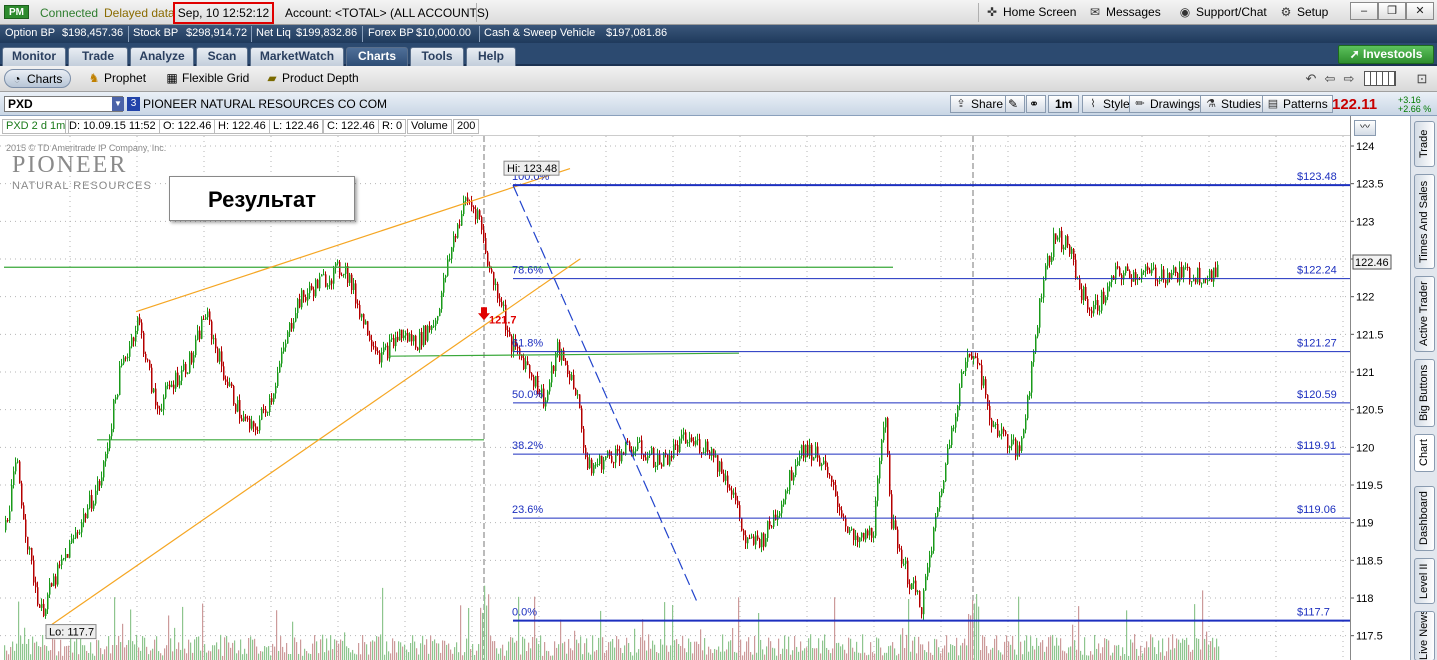  Describe the element at coordinates (387, 13) in the screenshot. I see `account-selector: Account: <TOTAL> (ALL ACCOUNTS)` at that location.